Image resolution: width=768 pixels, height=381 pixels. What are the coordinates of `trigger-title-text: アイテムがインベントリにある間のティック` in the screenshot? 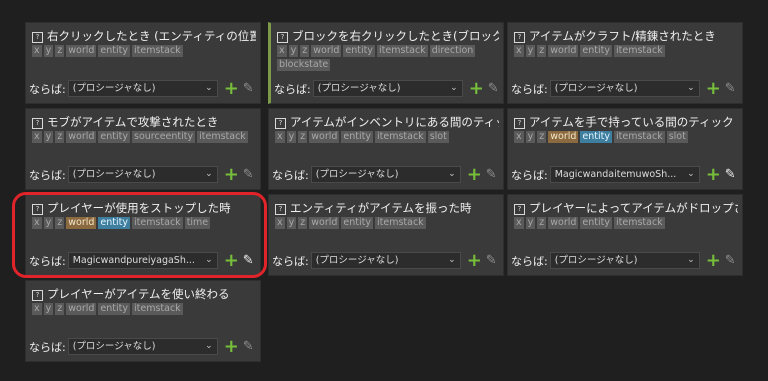 It's located at (394, 122).